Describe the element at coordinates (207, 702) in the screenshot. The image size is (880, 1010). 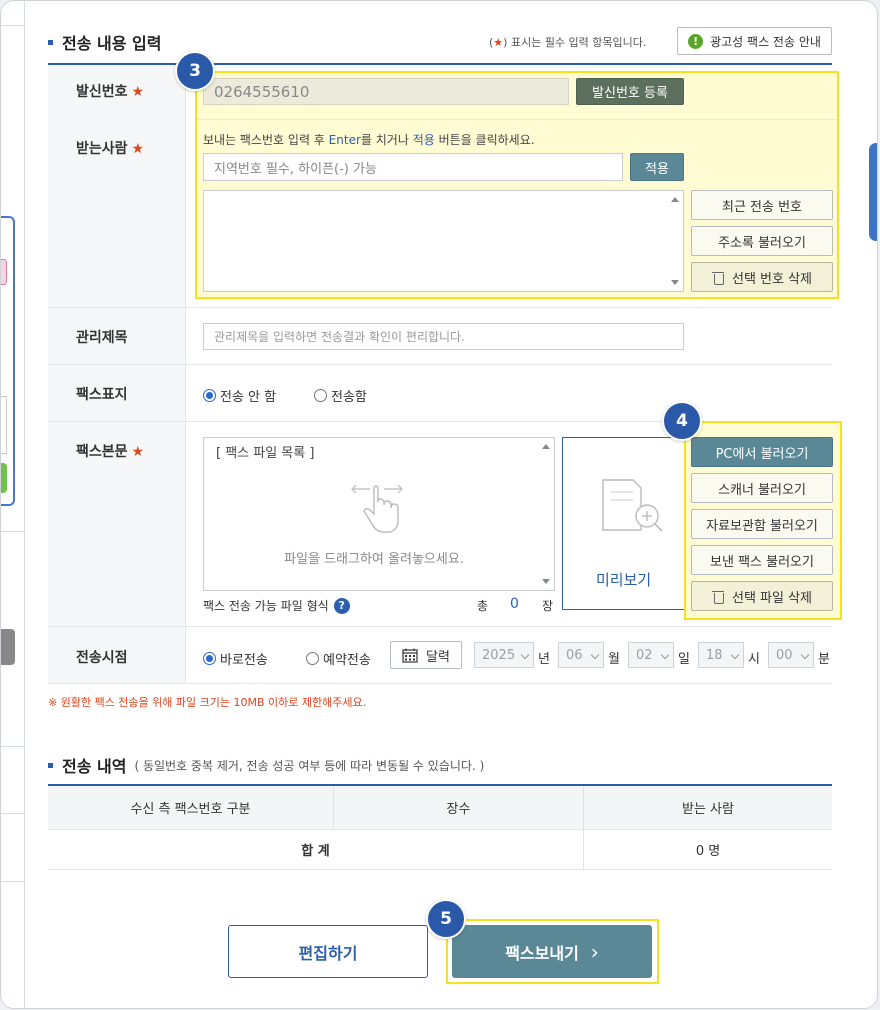
I see `file-size-notice: ※ 원활한 팩스 전송을 위해 파일 크기는 10MB 이하로 제한해주세요.` at that location.